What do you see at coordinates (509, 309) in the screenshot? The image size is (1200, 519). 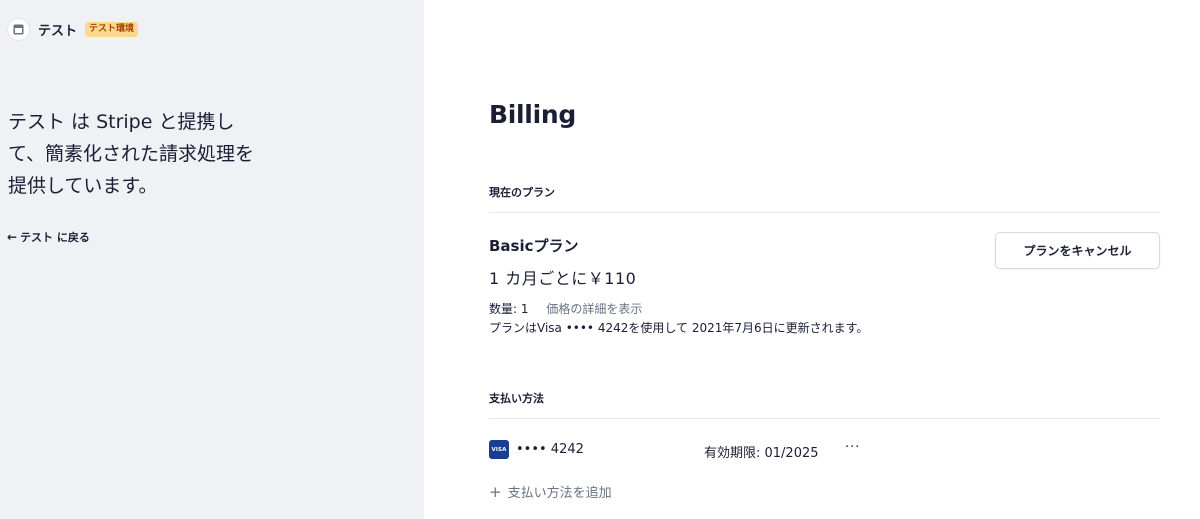 I see `plan-quantity: 数量: 1` at bounding box center [509, 309].